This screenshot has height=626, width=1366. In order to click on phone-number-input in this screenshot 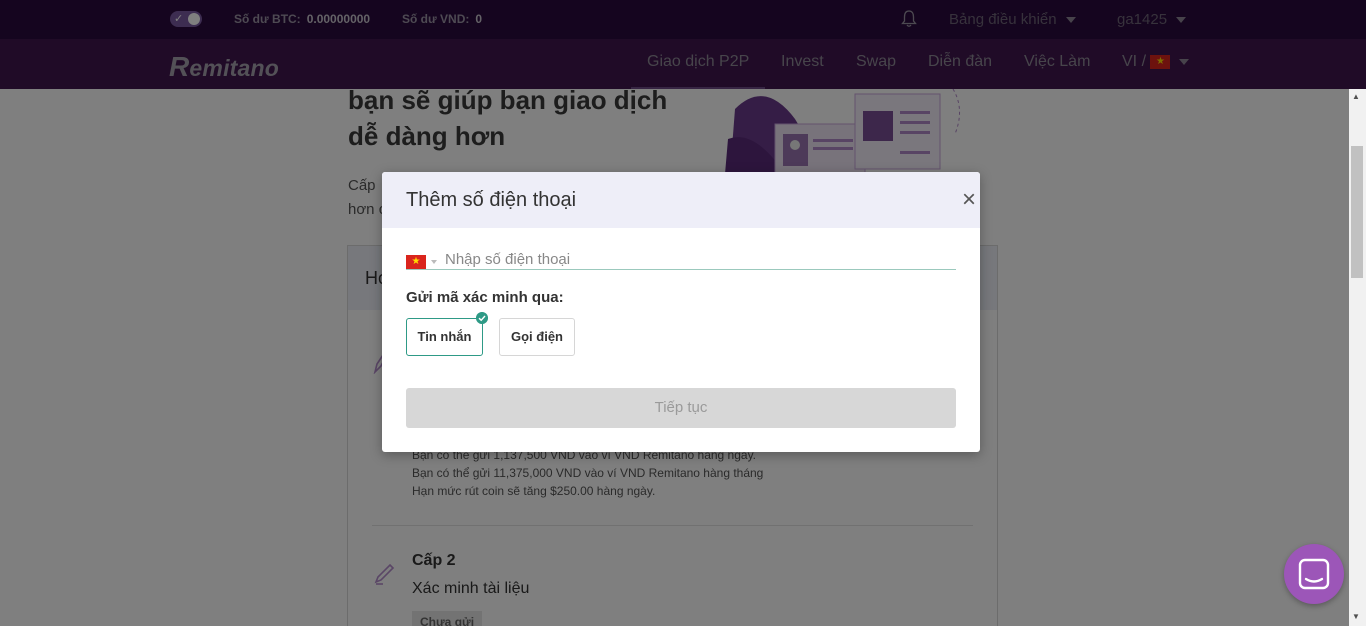, I will do `click(697, 259)`.